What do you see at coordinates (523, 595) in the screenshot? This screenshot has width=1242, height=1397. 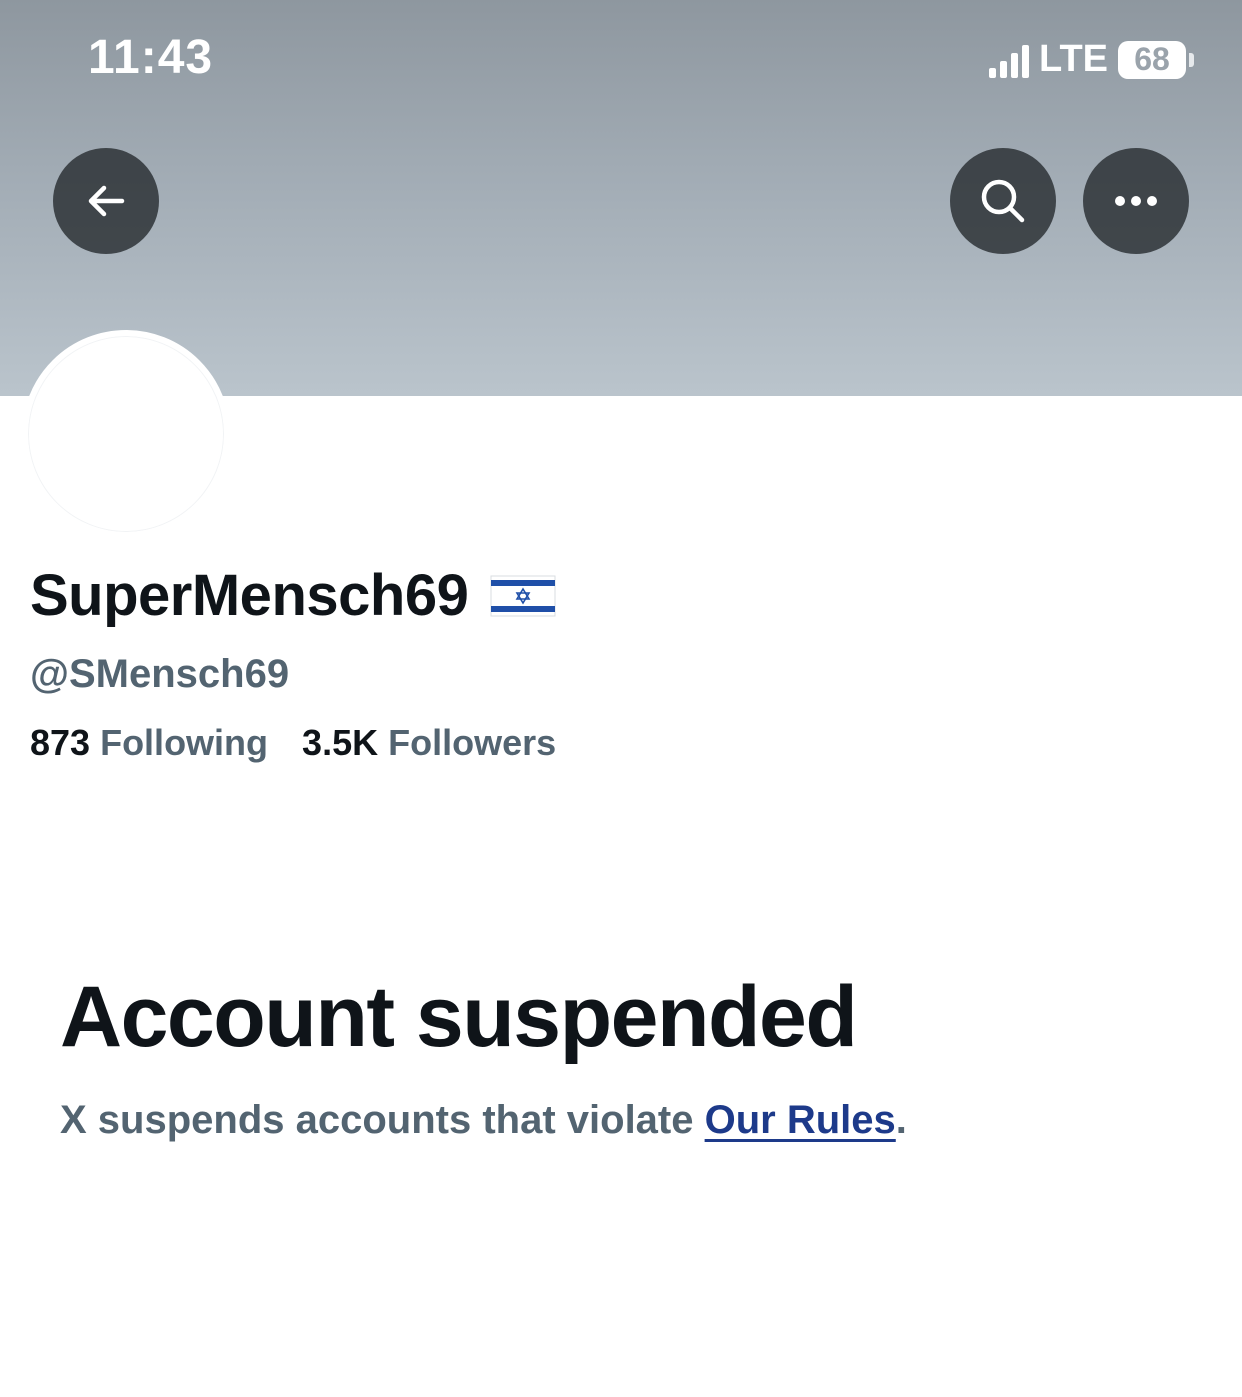 I see `israel-flag-icon` at bounding box center [523, 595].